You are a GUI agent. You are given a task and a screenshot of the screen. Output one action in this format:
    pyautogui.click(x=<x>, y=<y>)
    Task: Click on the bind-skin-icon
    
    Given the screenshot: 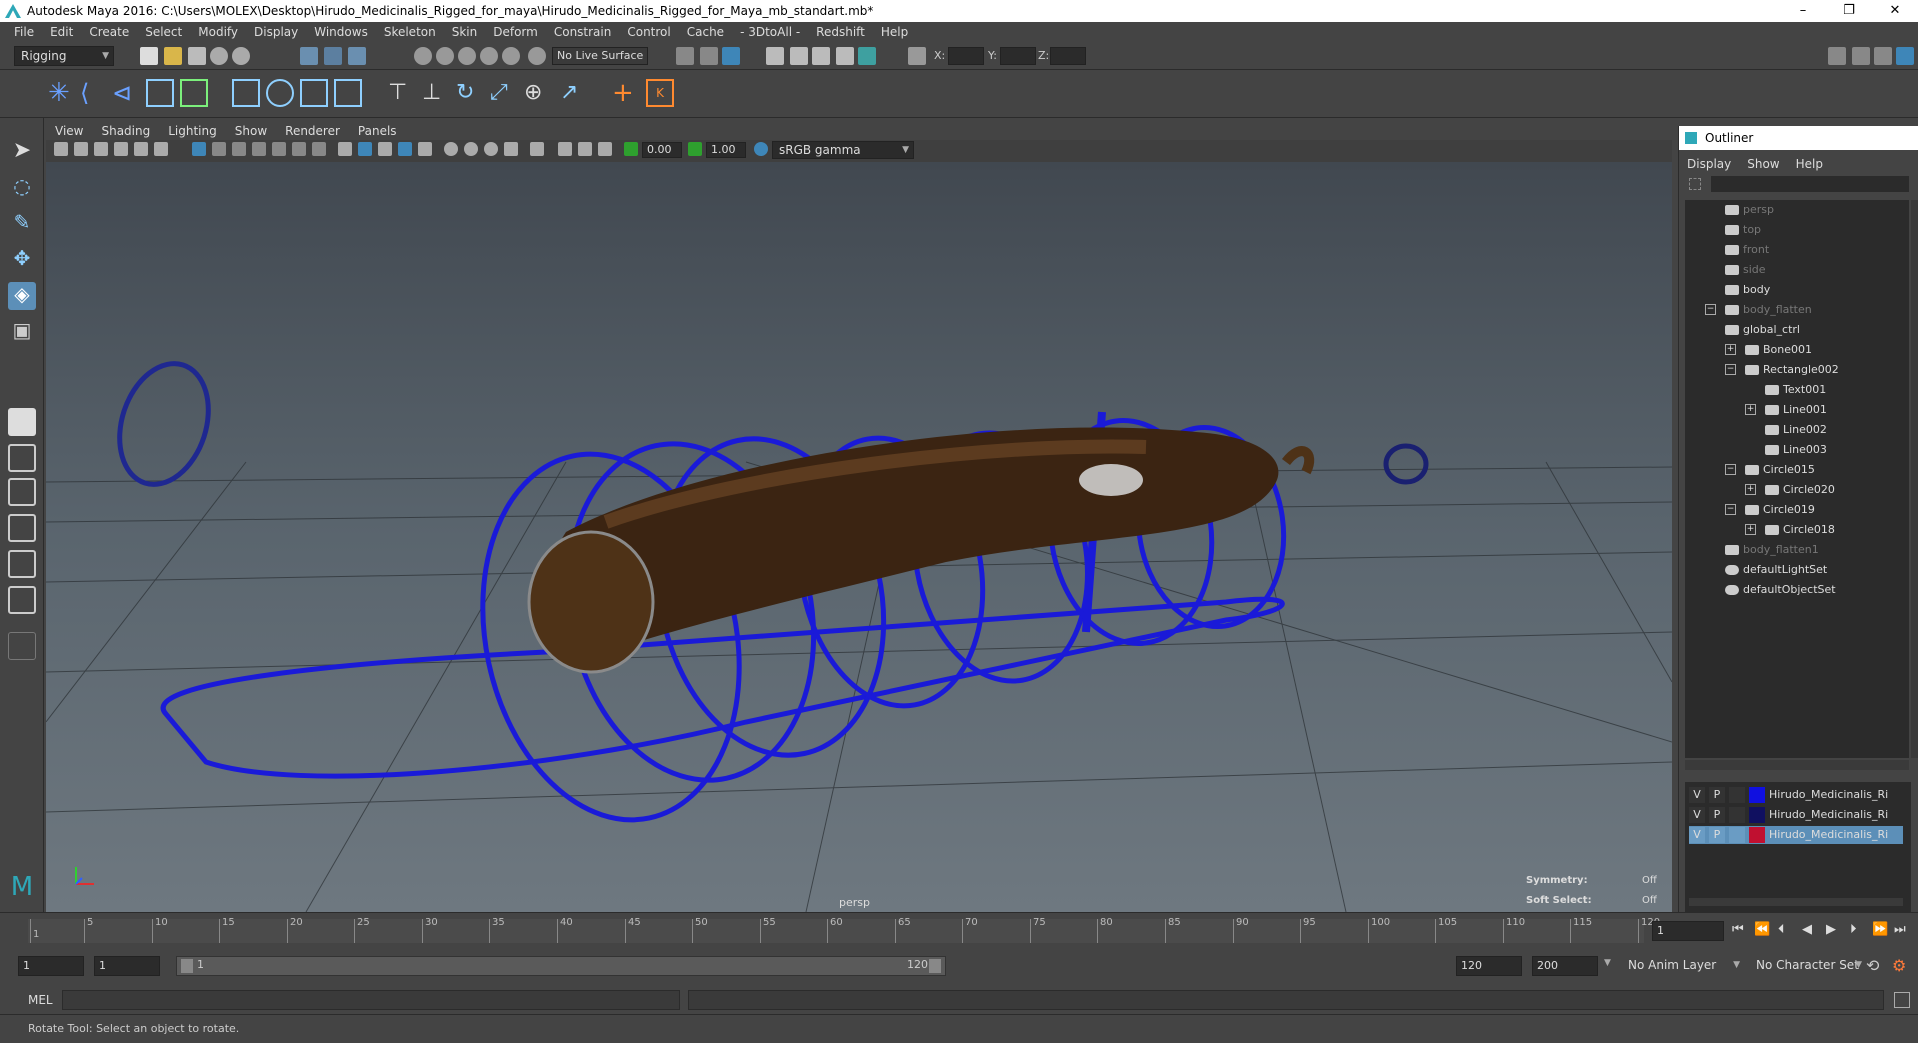 What is the action you would take?
    pyautogui.click(x=246, y=93)
    